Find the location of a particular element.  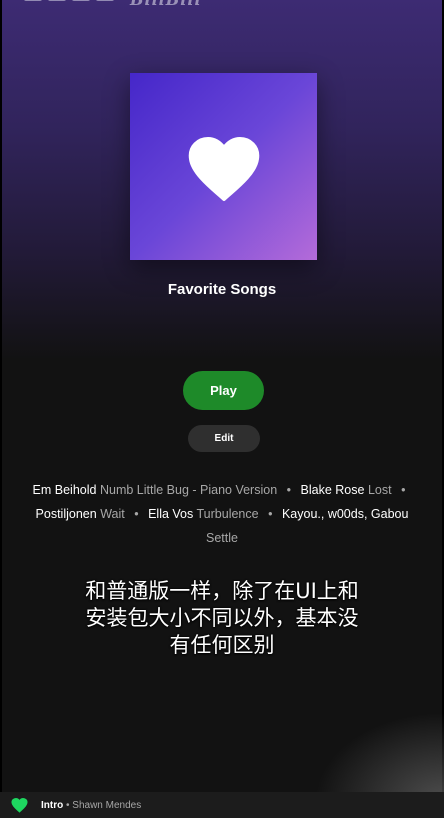

subtitle-line: 有任何区别 is located at coordinates (222, 645).